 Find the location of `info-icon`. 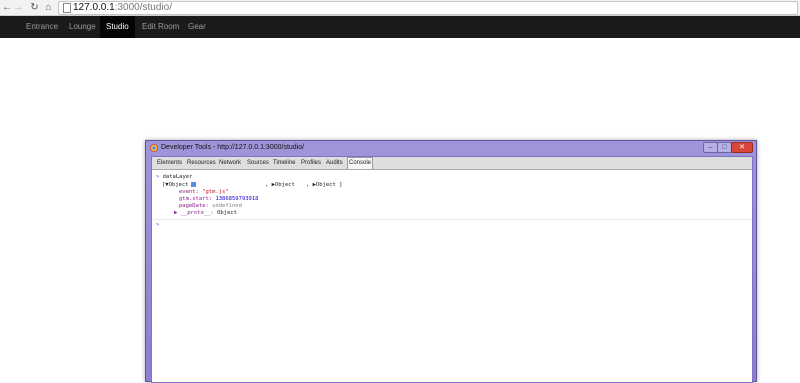

info-icon is located at coordinates (193, 184).